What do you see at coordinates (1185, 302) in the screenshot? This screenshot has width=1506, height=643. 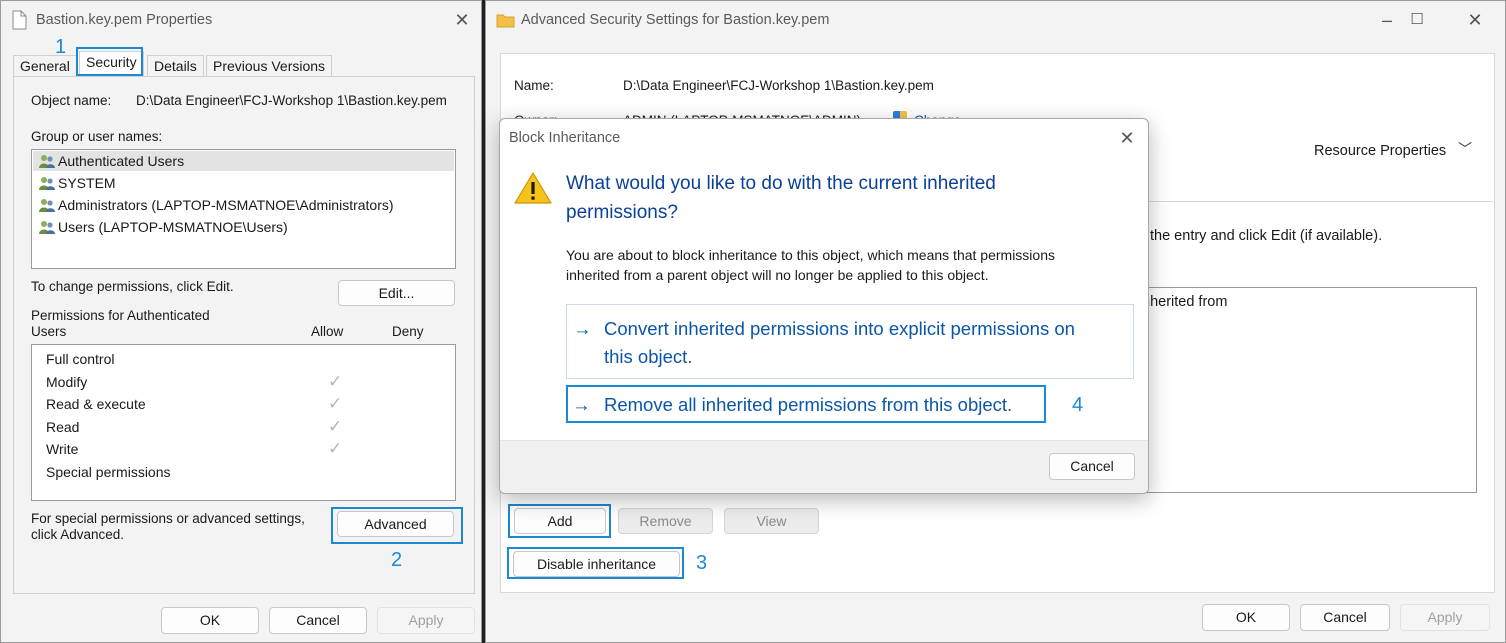 I see `inherited-from-header: nherited from` at bounding box center [1185, 302].